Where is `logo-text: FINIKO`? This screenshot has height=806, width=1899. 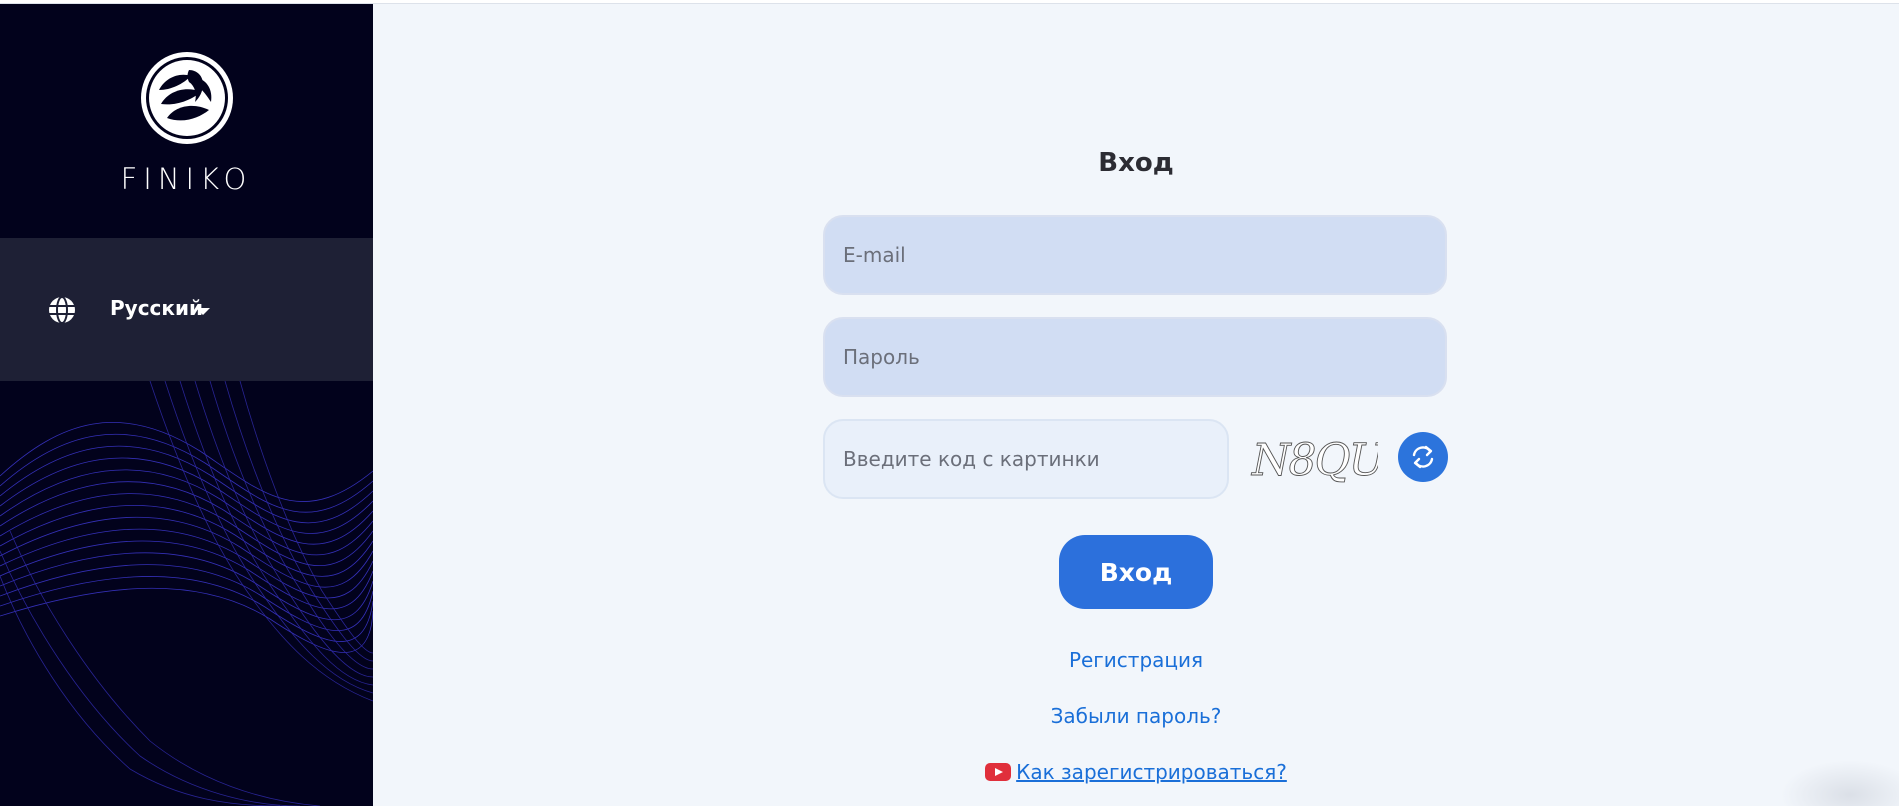 logo-text: FINIKO is located at coordinates (186, 179).